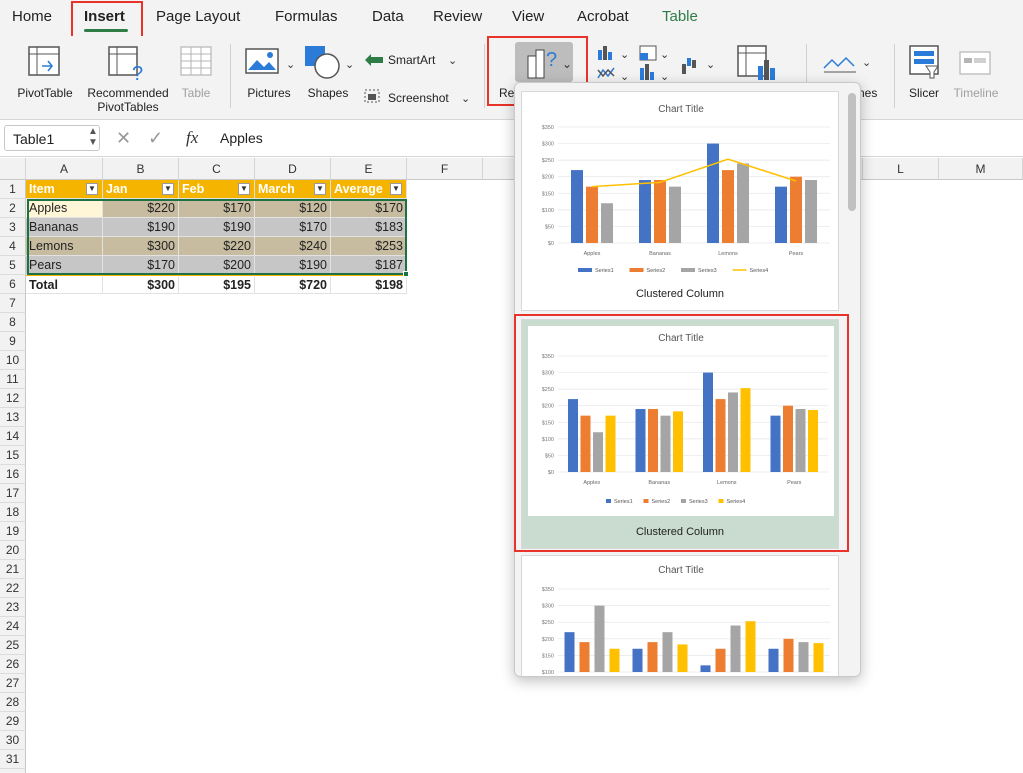  I want to click on column-header: C, so click(217, 169).